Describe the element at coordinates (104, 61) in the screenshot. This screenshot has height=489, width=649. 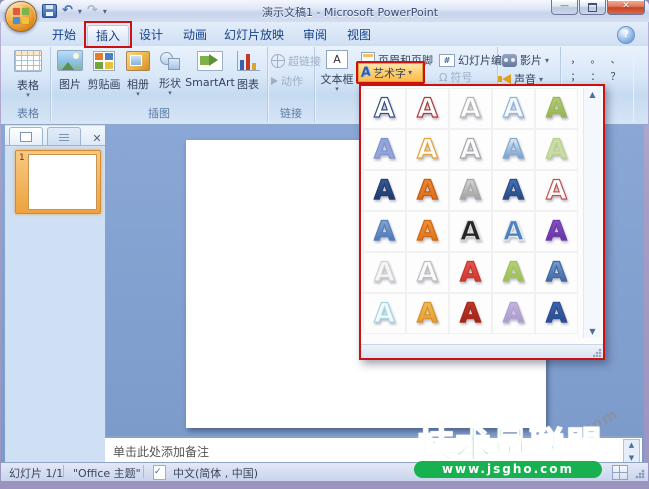
I see `clipart-icon` at that location.